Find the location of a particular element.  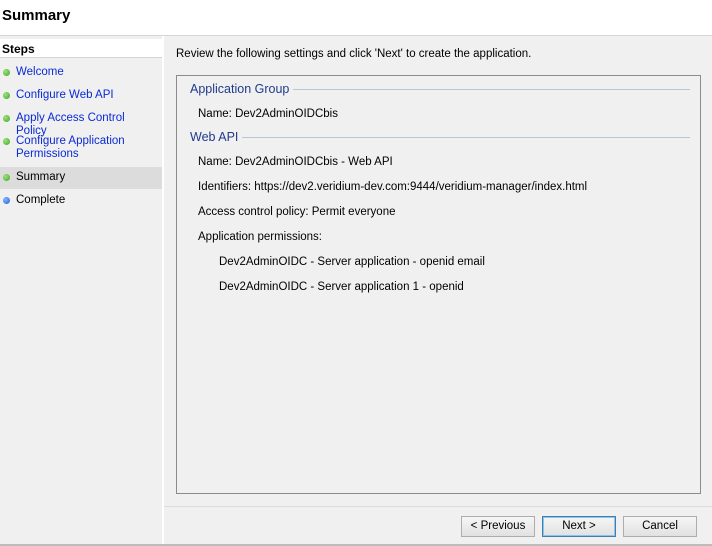

step-label: Configure Application Permissions is located at coordinates (86, 148).